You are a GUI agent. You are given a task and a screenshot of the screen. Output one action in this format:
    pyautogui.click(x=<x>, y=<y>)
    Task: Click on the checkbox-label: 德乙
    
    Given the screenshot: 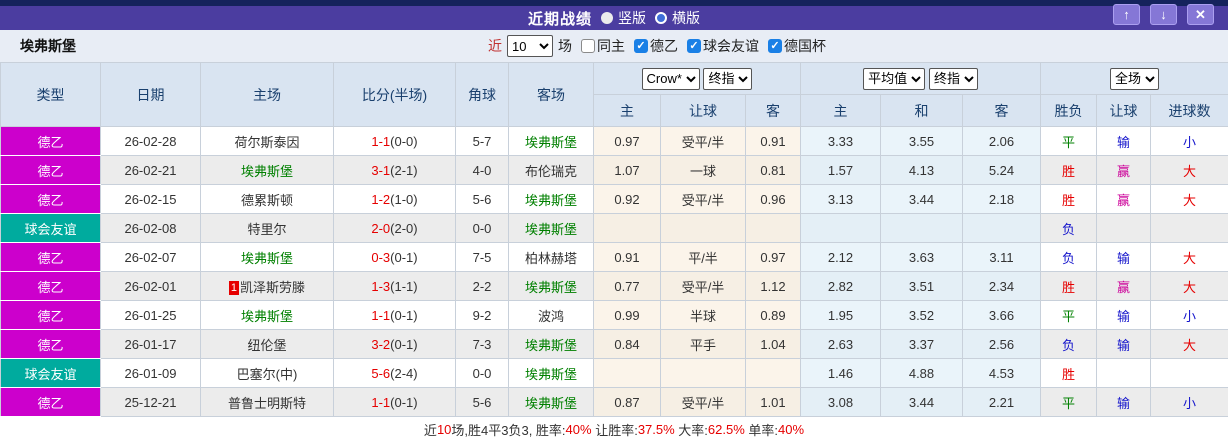 What is the action you would take?
    pyautogui.click(x=664, y=46)
    